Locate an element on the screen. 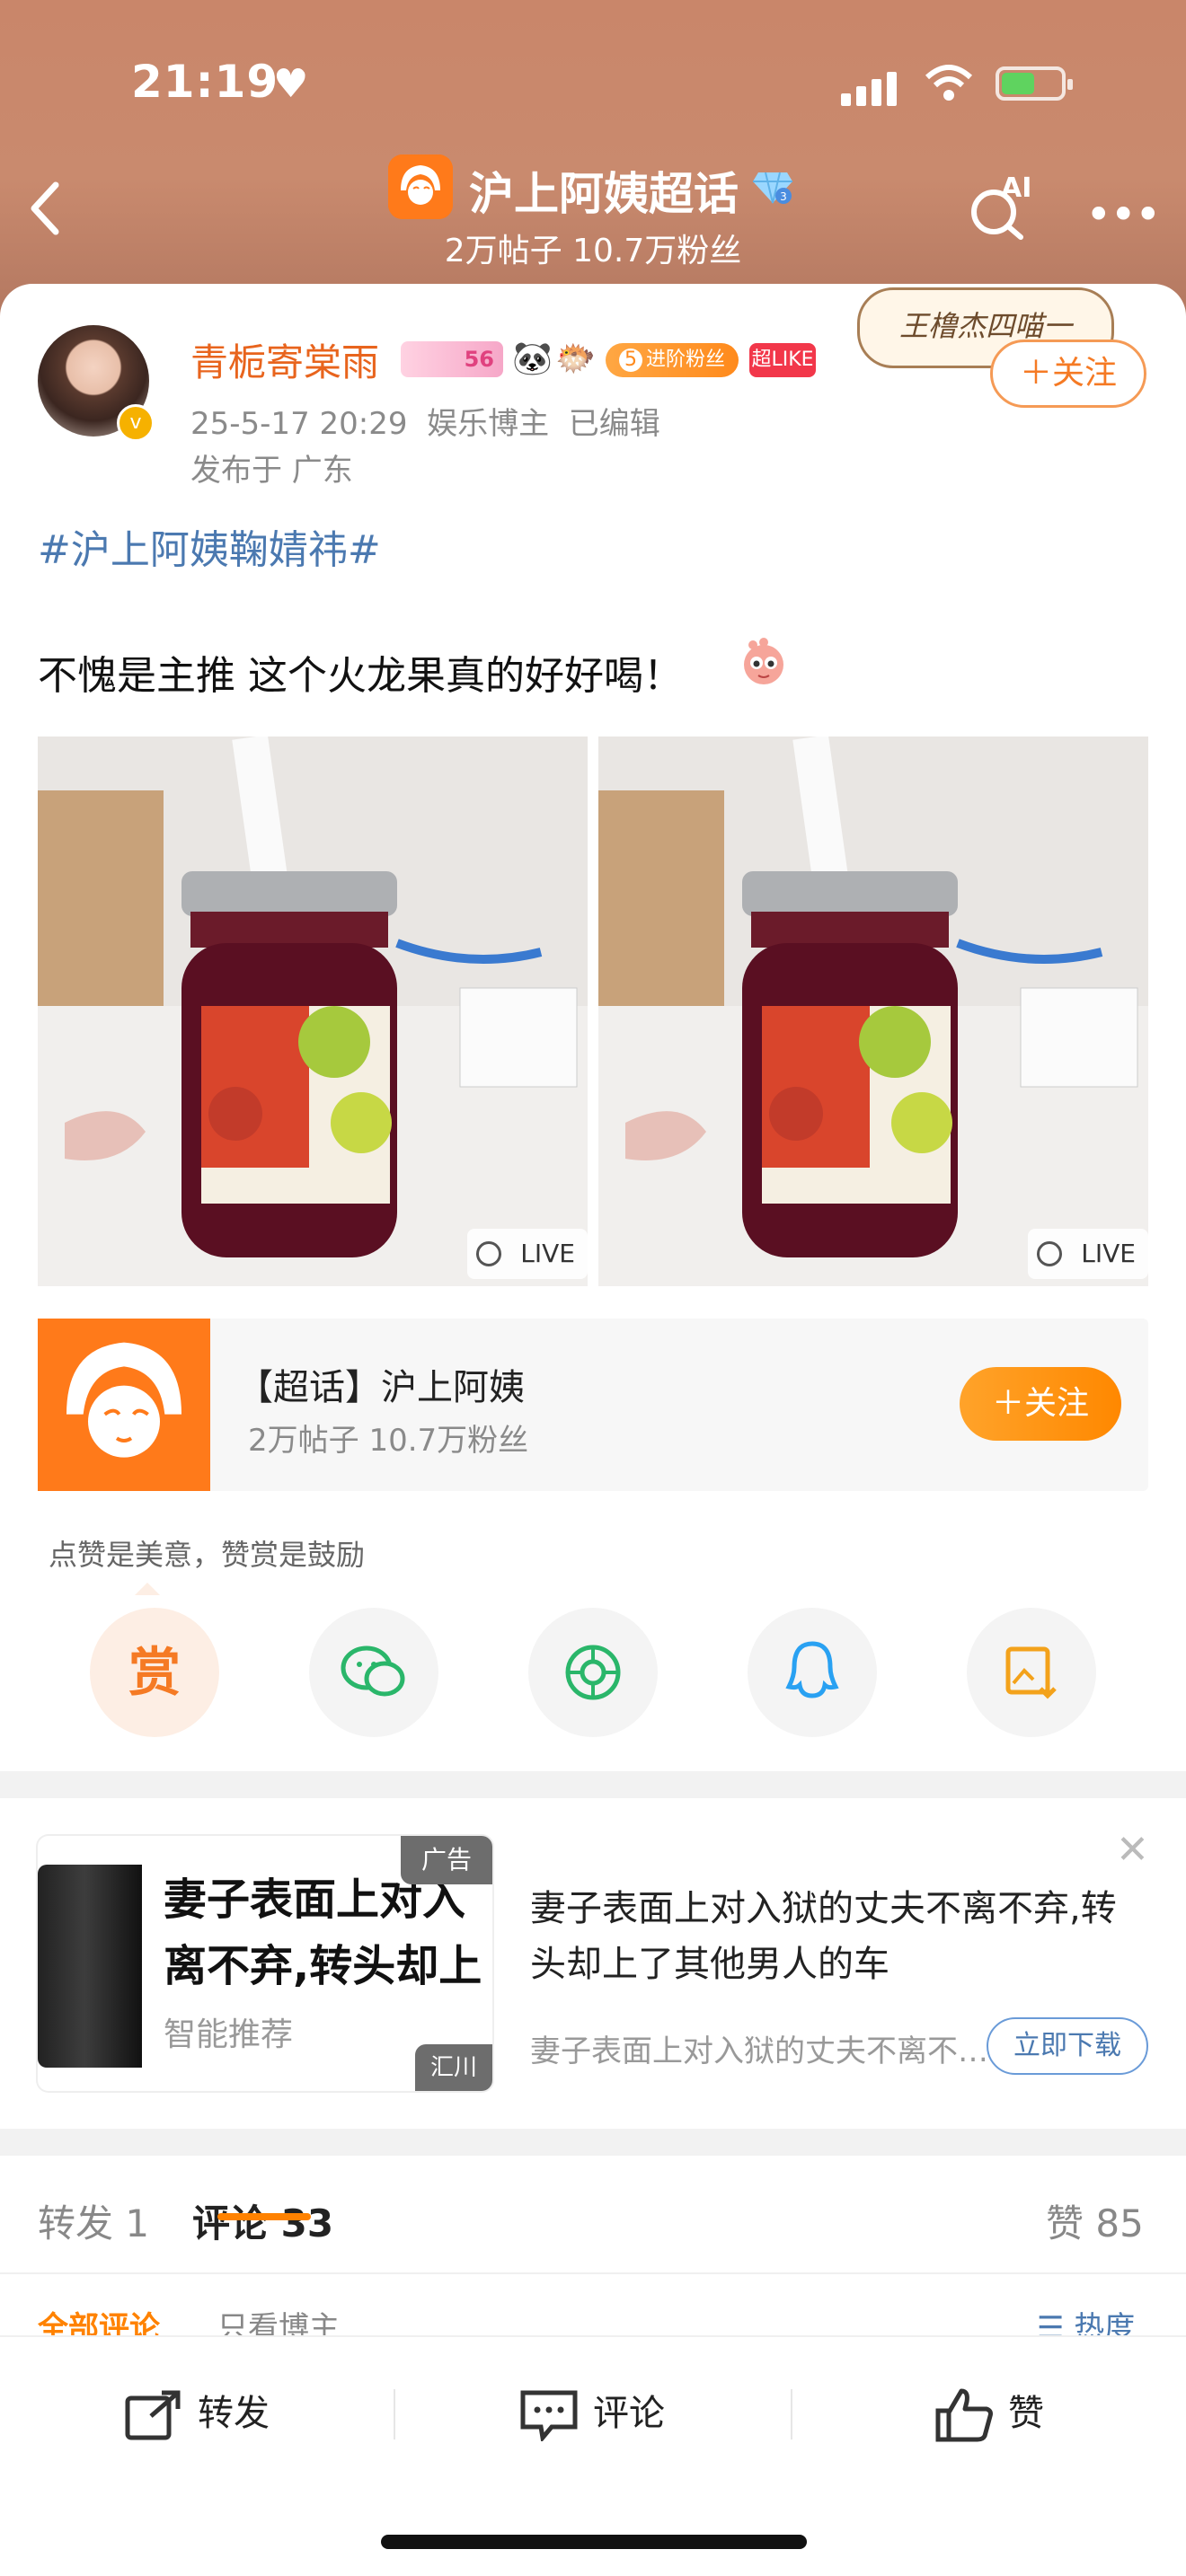 This screenshot has height=2576, width=1186. fan-badge-label: 进阶粉丝 is located at coordinates (685, 359).